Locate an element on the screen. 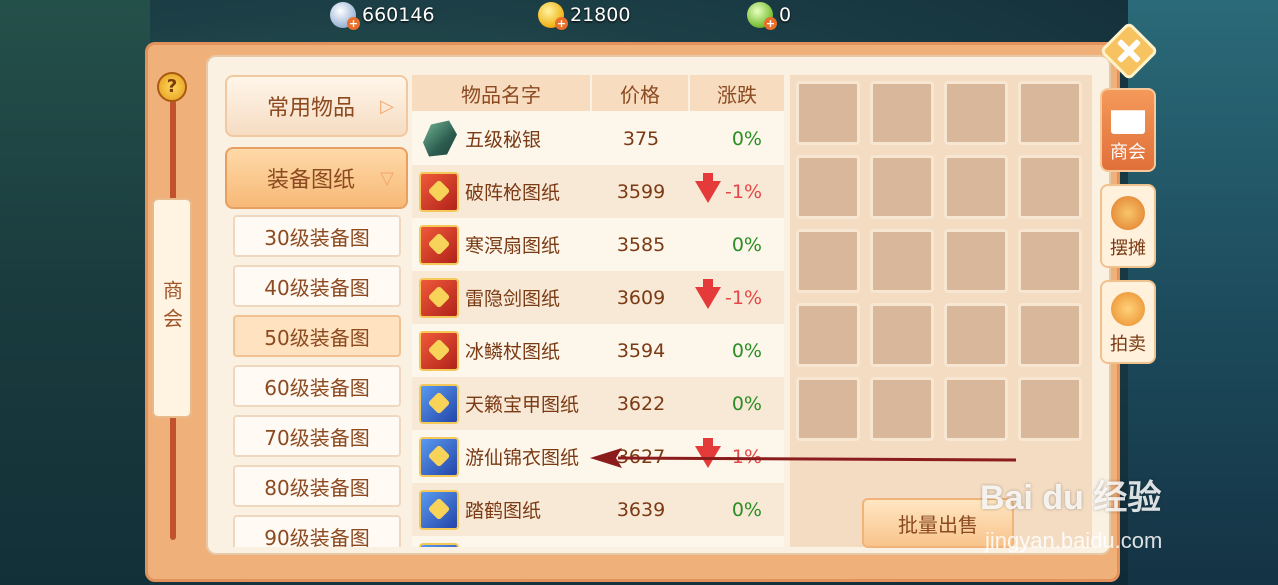 This screenshot has width=1278, height=585. background-left is located at coordinates (75, 292).